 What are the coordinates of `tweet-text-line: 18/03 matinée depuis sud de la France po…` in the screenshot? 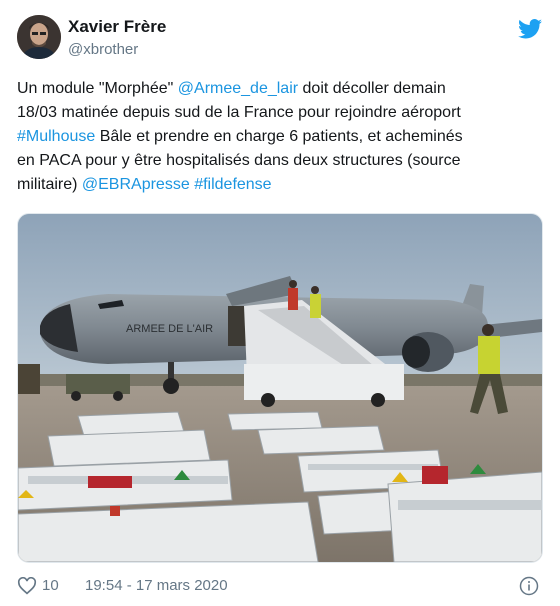 It's located at (281, 113).